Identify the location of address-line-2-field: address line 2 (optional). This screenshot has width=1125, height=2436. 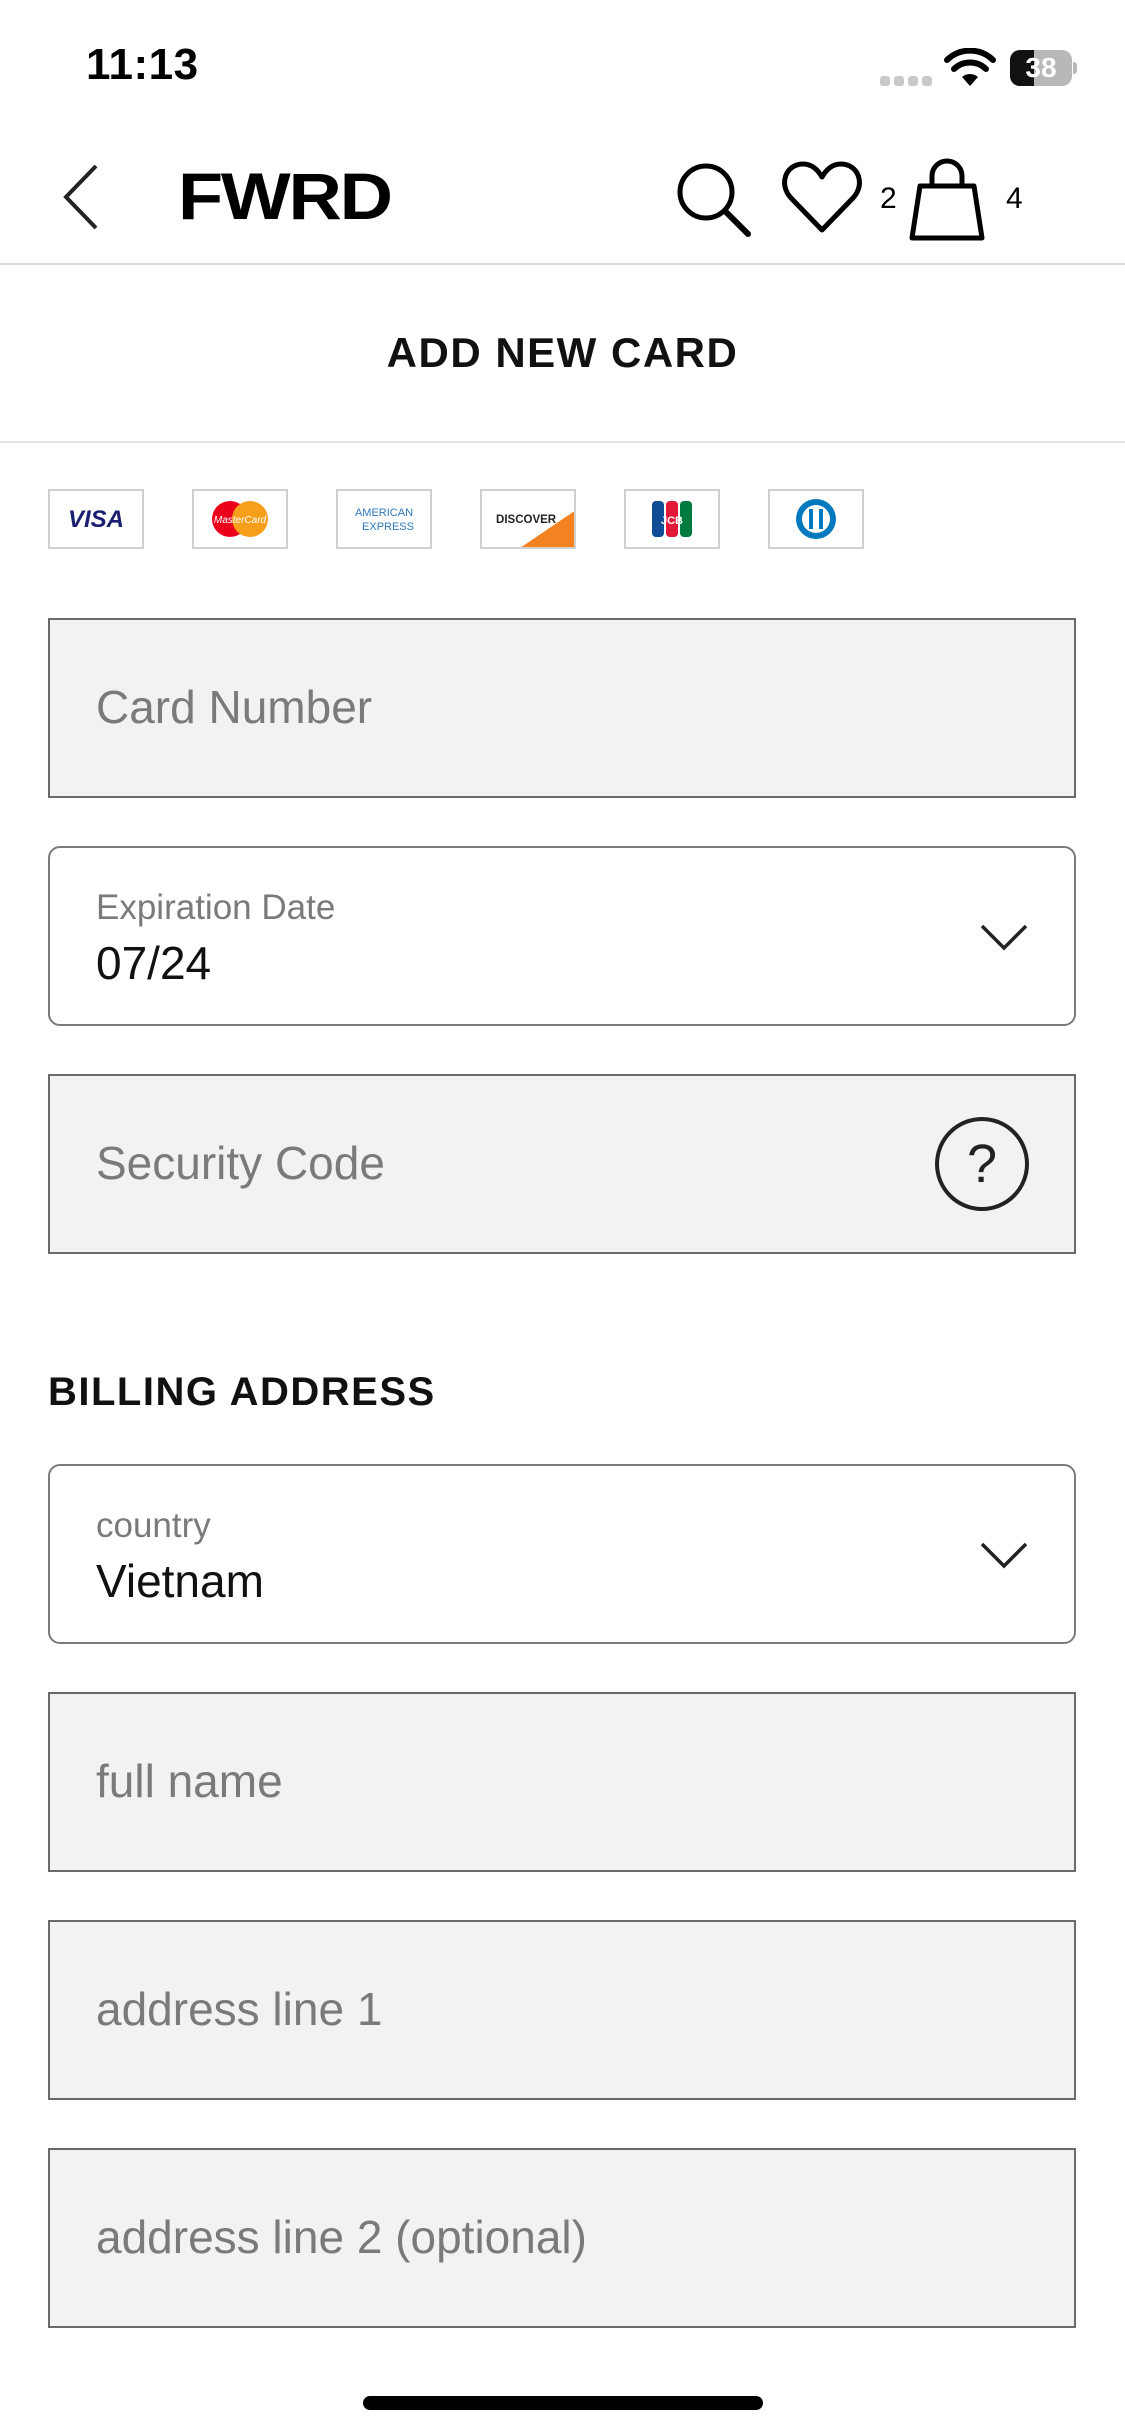
(562, 2238).